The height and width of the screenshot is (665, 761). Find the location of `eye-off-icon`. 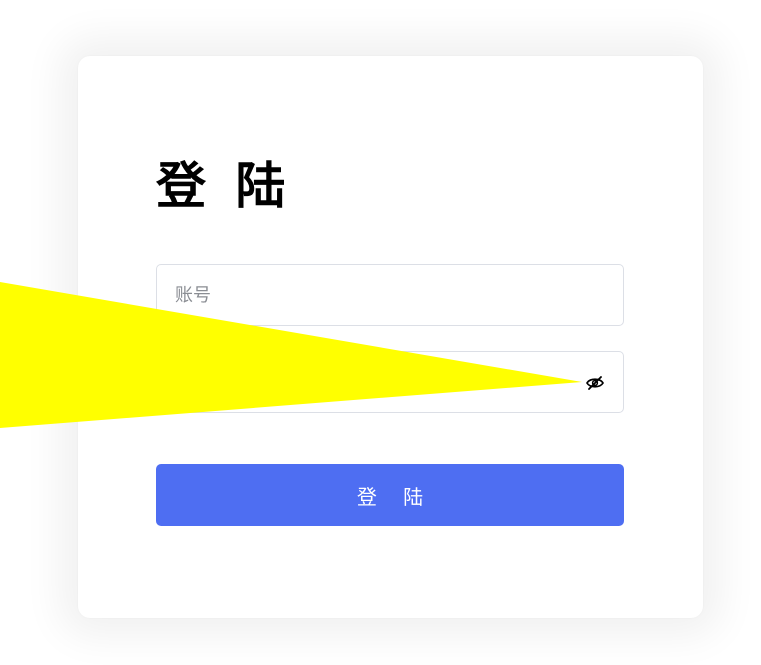

eye-off-icon is located at coordinates (595, 383).